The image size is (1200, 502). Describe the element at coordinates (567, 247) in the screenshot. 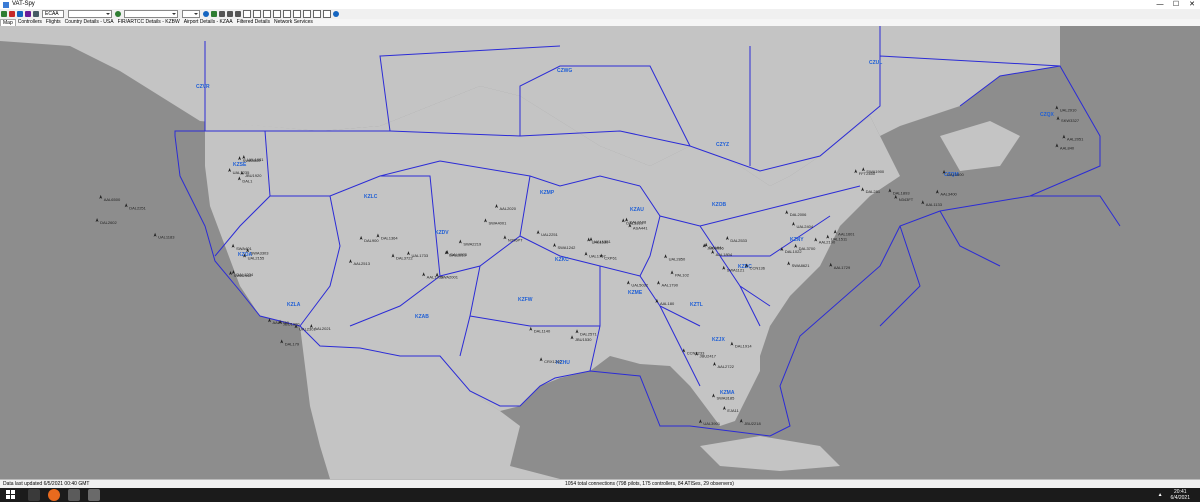

I see `flight-callsign: SWA1242` at that location.